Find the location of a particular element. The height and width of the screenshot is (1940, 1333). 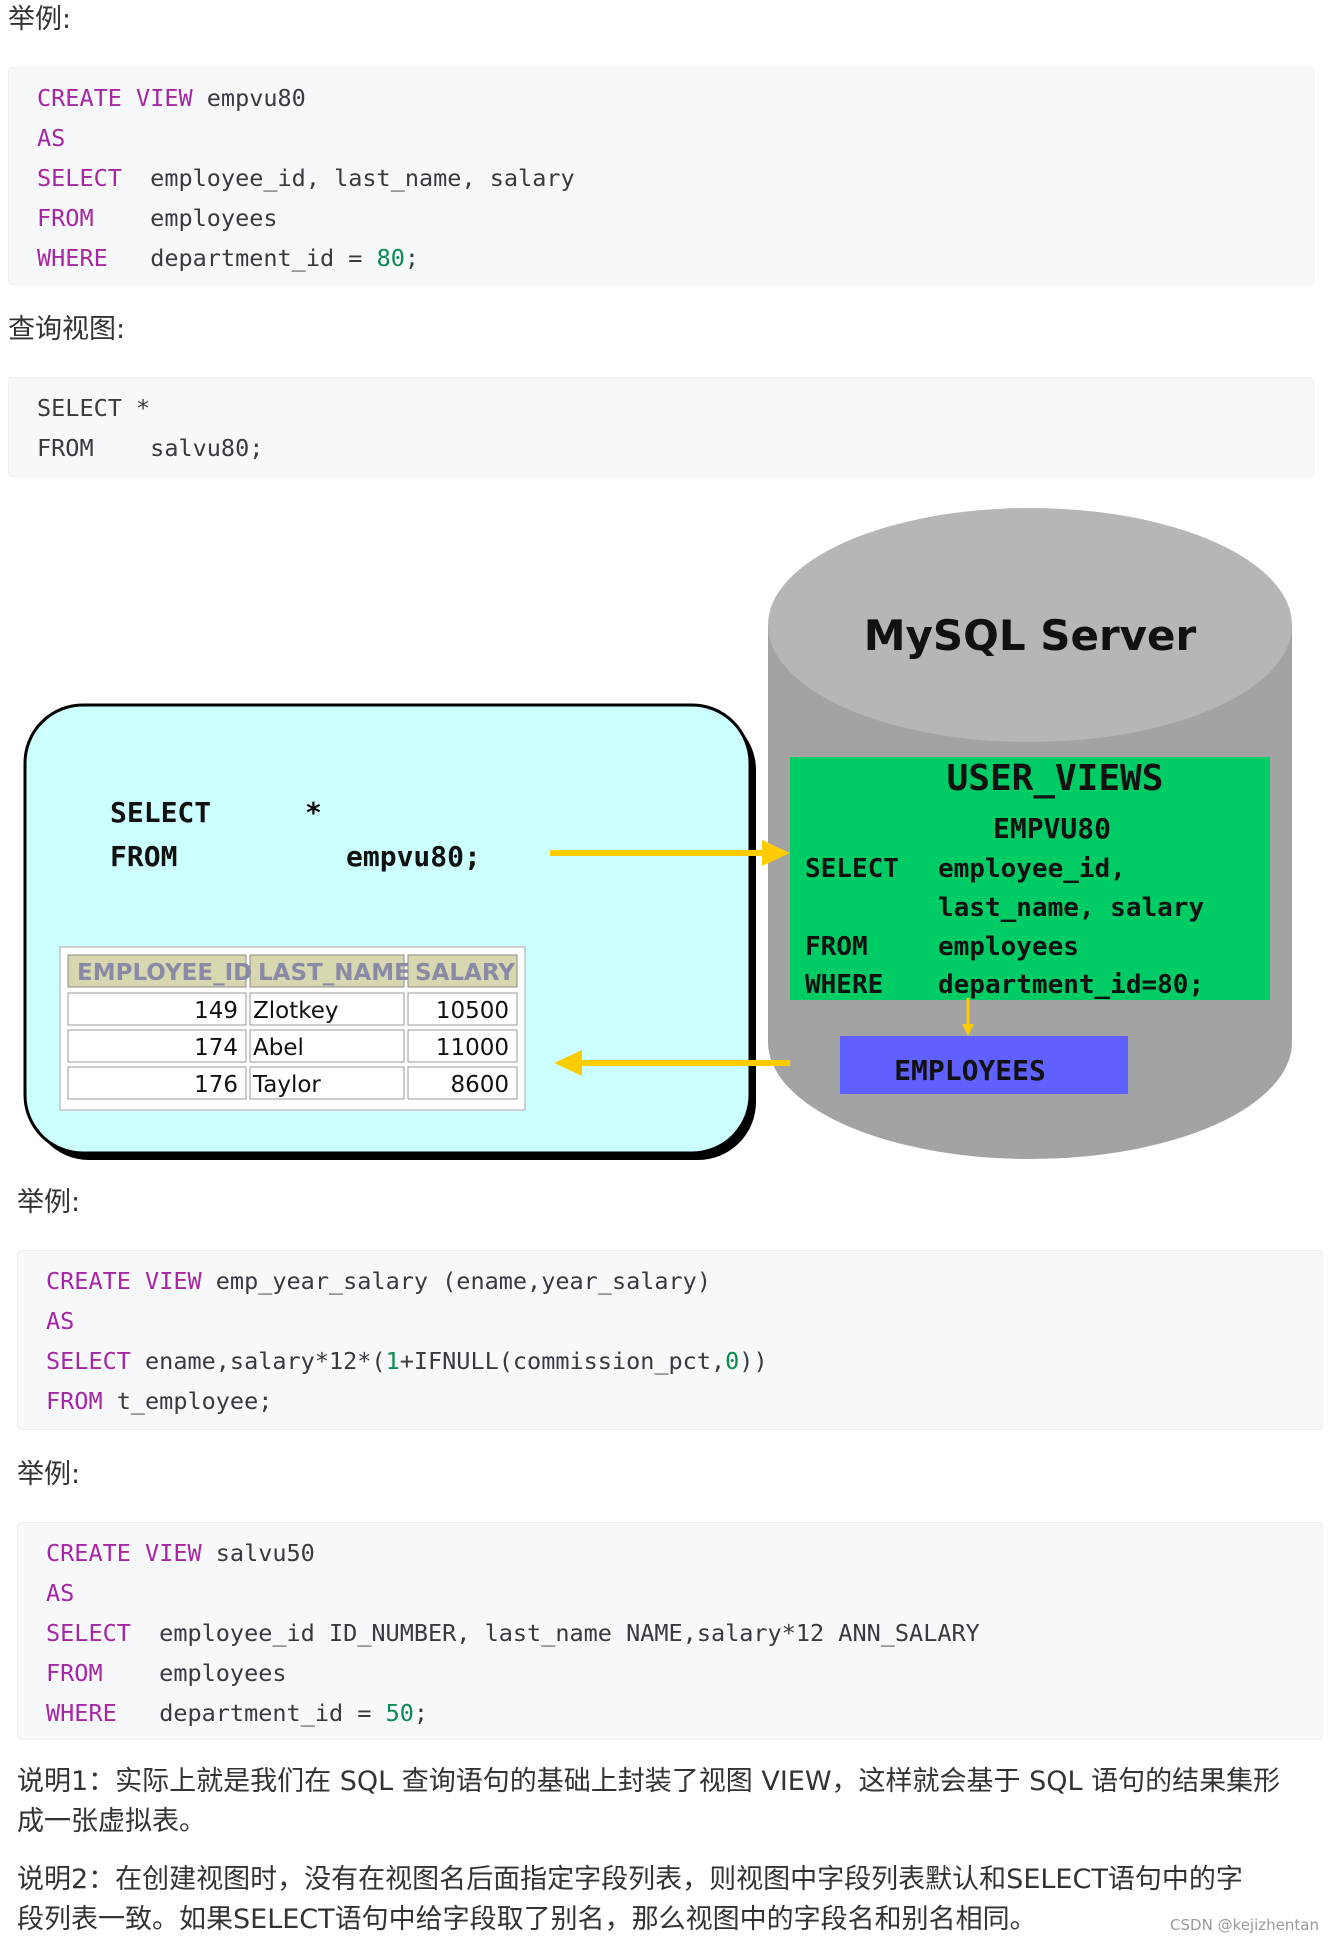

code-line: SELECT * is located at coordinates (94, 408).